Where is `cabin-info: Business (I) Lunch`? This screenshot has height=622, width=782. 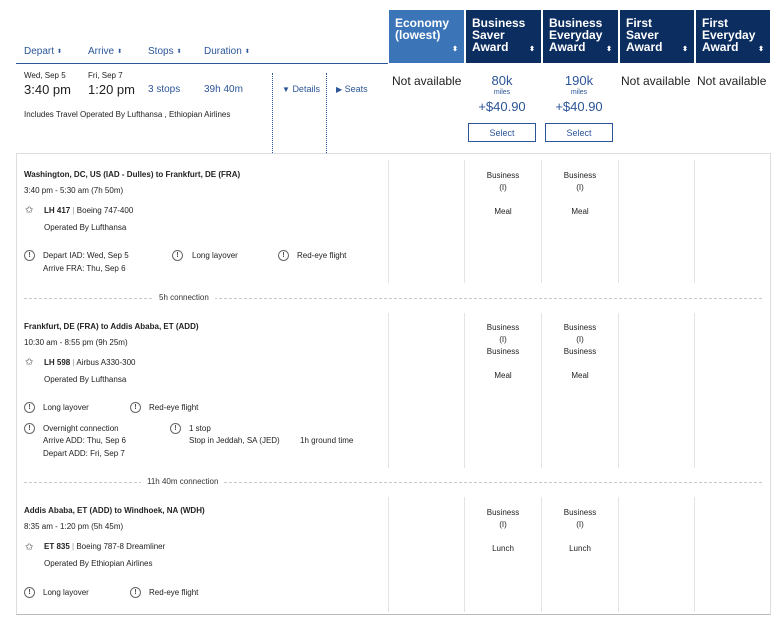 cabin-info: Business (I) Lunch is located at coordinates (503, 531).